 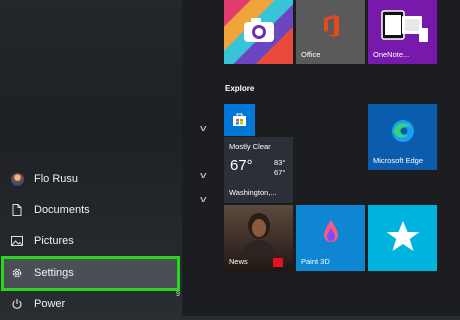 What do you see at coordinates (311, 54) in the screenshot?
I see `office-tile-label: Office` at bounding box center [311, 54].